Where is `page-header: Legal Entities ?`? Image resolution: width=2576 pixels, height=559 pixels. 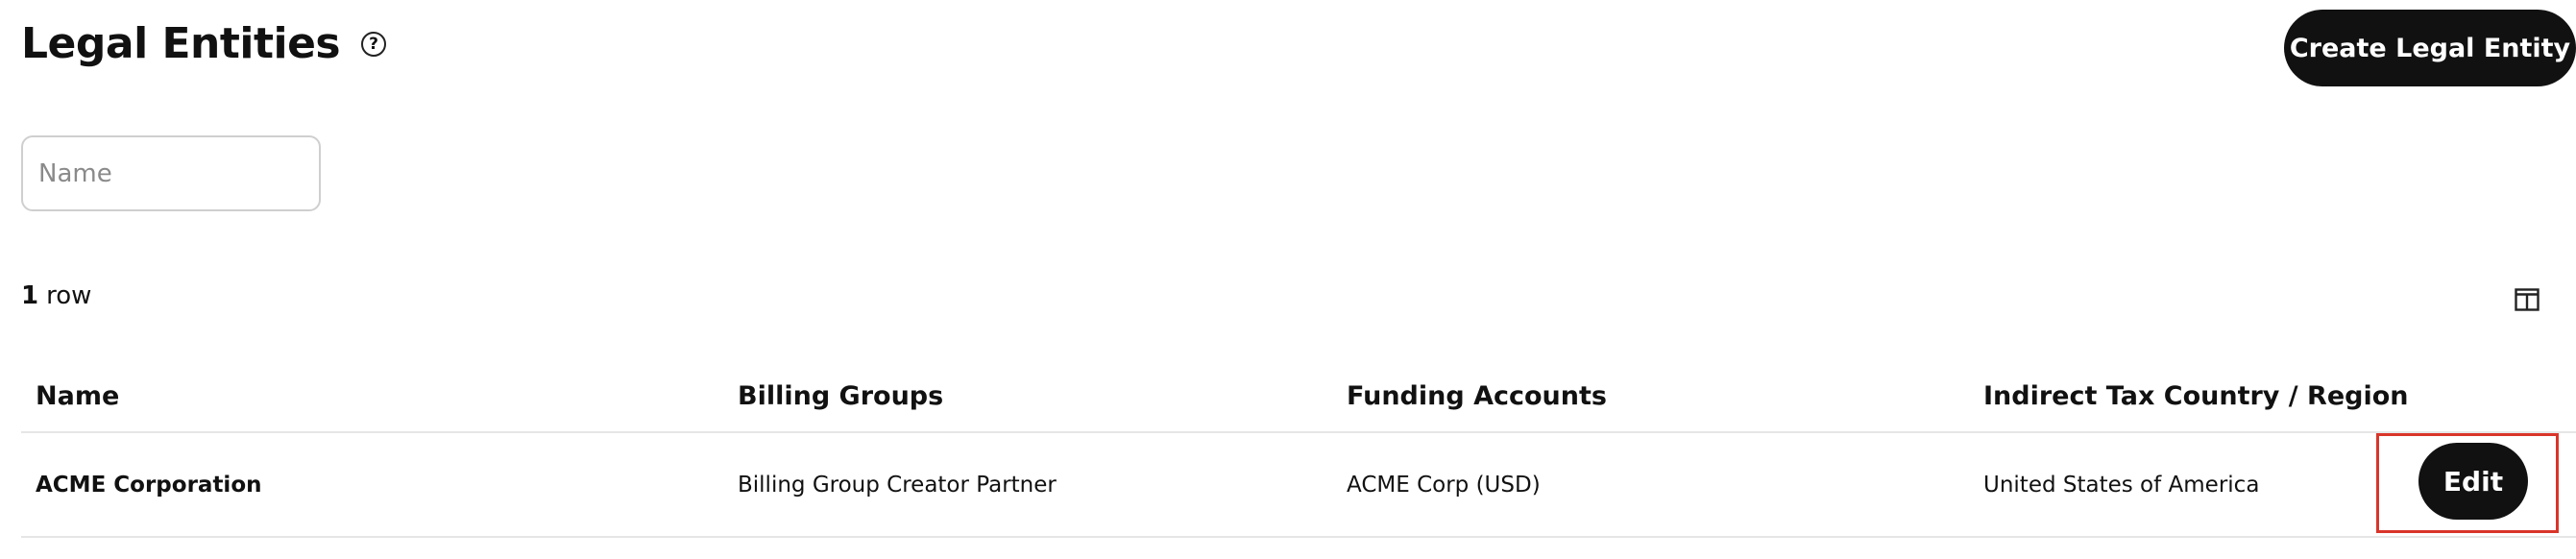
page-header: Legal Entities ? is located at coordinates (204, 44).